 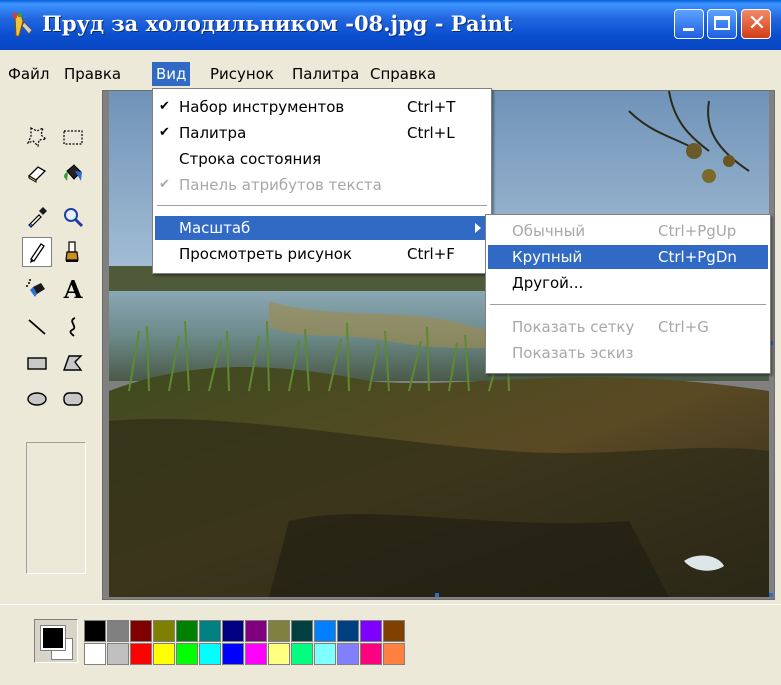 I want to click on rounded-rectangle-tool, so click(x=73, y=399).